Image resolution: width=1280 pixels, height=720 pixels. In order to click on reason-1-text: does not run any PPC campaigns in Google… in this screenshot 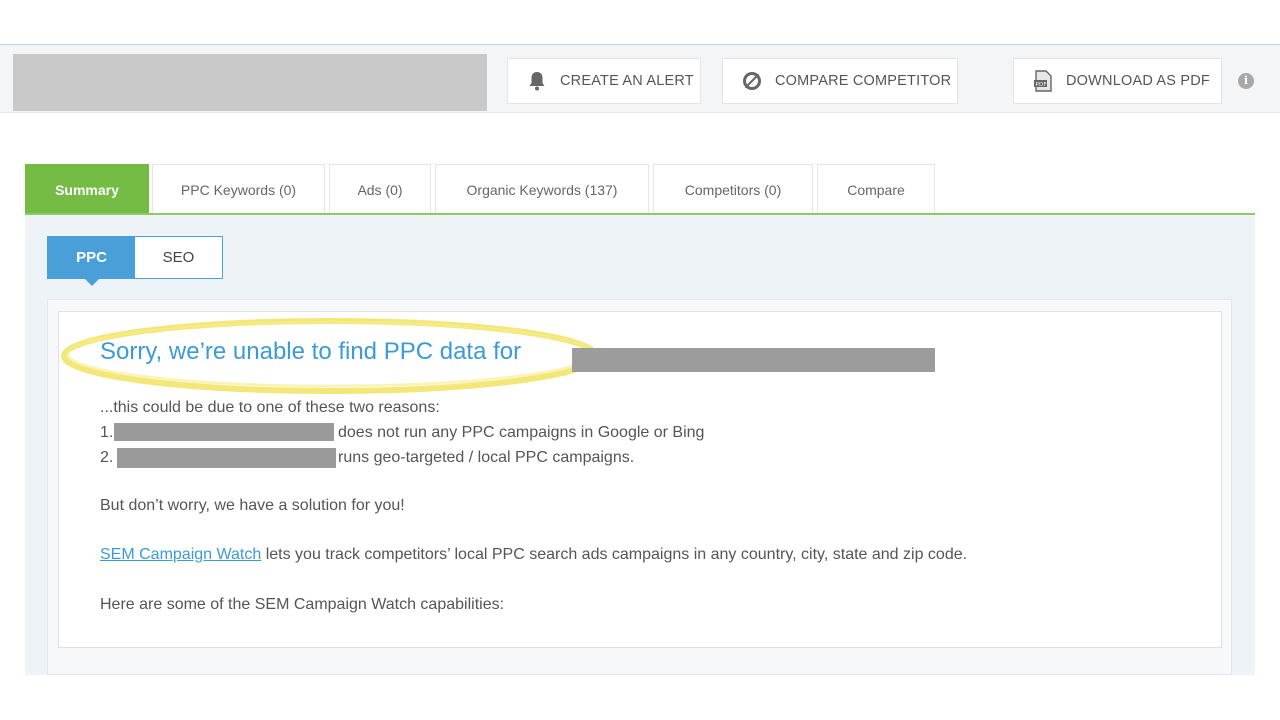, I will do `click(521, 432)`.